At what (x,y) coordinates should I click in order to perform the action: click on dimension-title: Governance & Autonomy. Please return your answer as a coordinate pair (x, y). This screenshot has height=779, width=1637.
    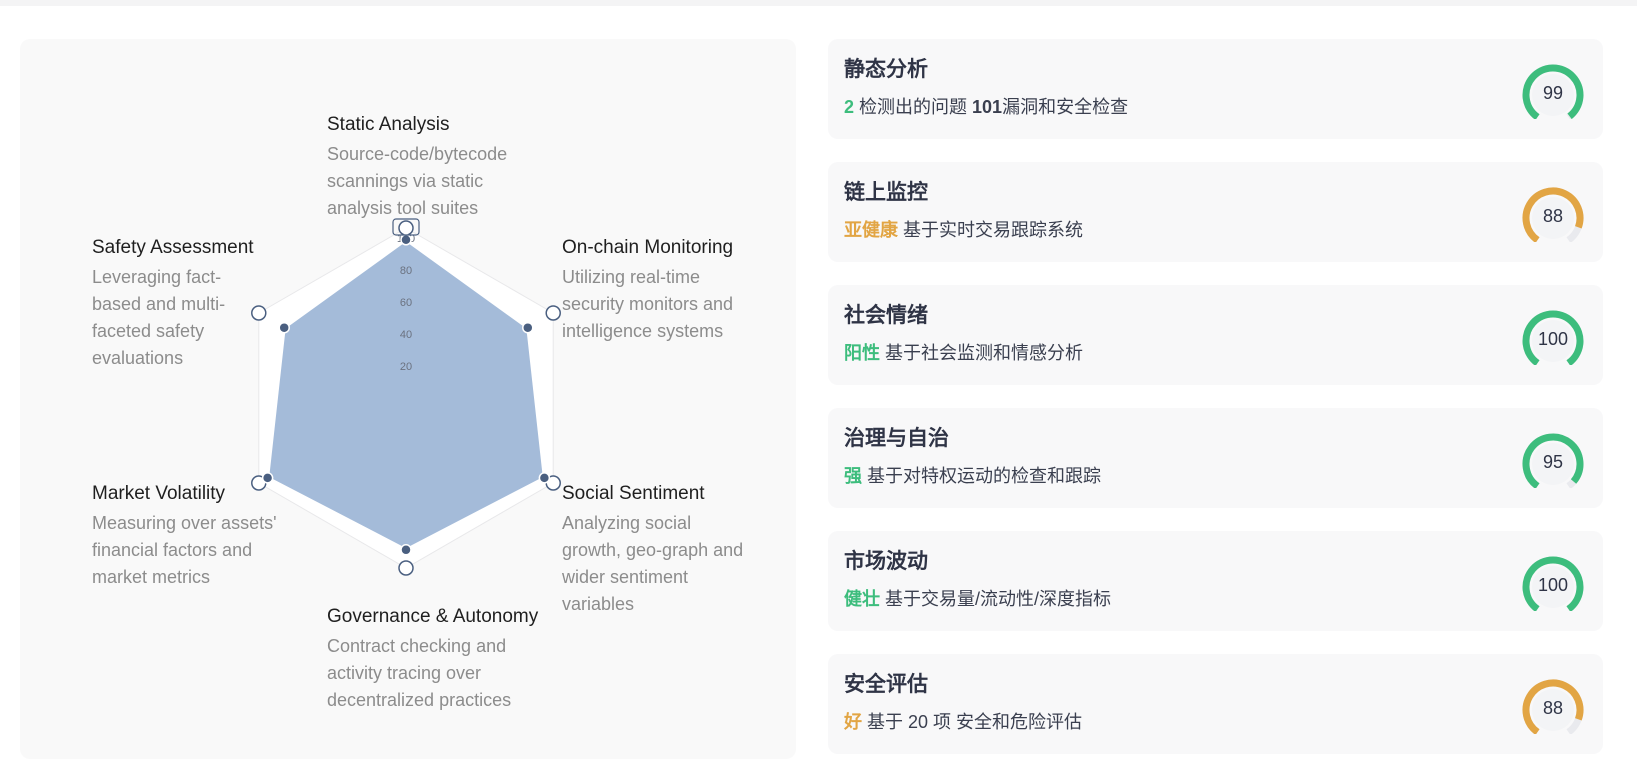
    Looking at the image, I should click on (433, 616).